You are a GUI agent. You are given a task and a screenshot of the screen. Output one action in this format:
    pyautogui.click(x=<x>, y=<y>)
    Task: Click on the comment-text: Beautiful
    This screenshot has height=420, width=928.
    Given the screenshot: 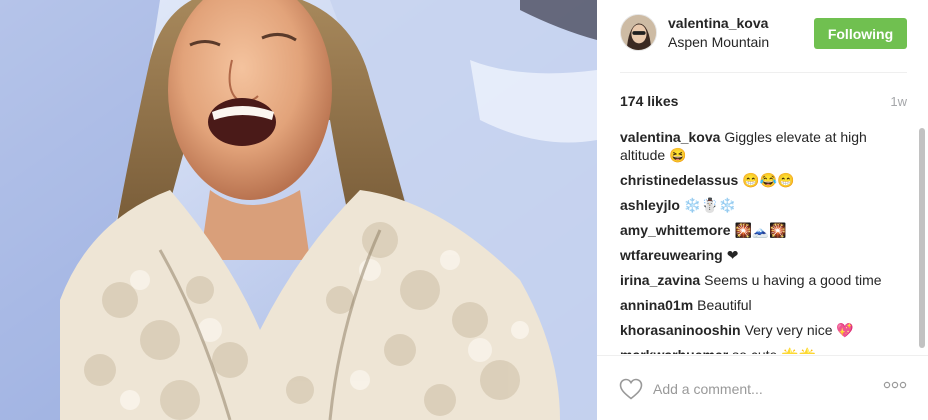 What is the action you would take?
    pyautogui.click(x=724, y=305)
    